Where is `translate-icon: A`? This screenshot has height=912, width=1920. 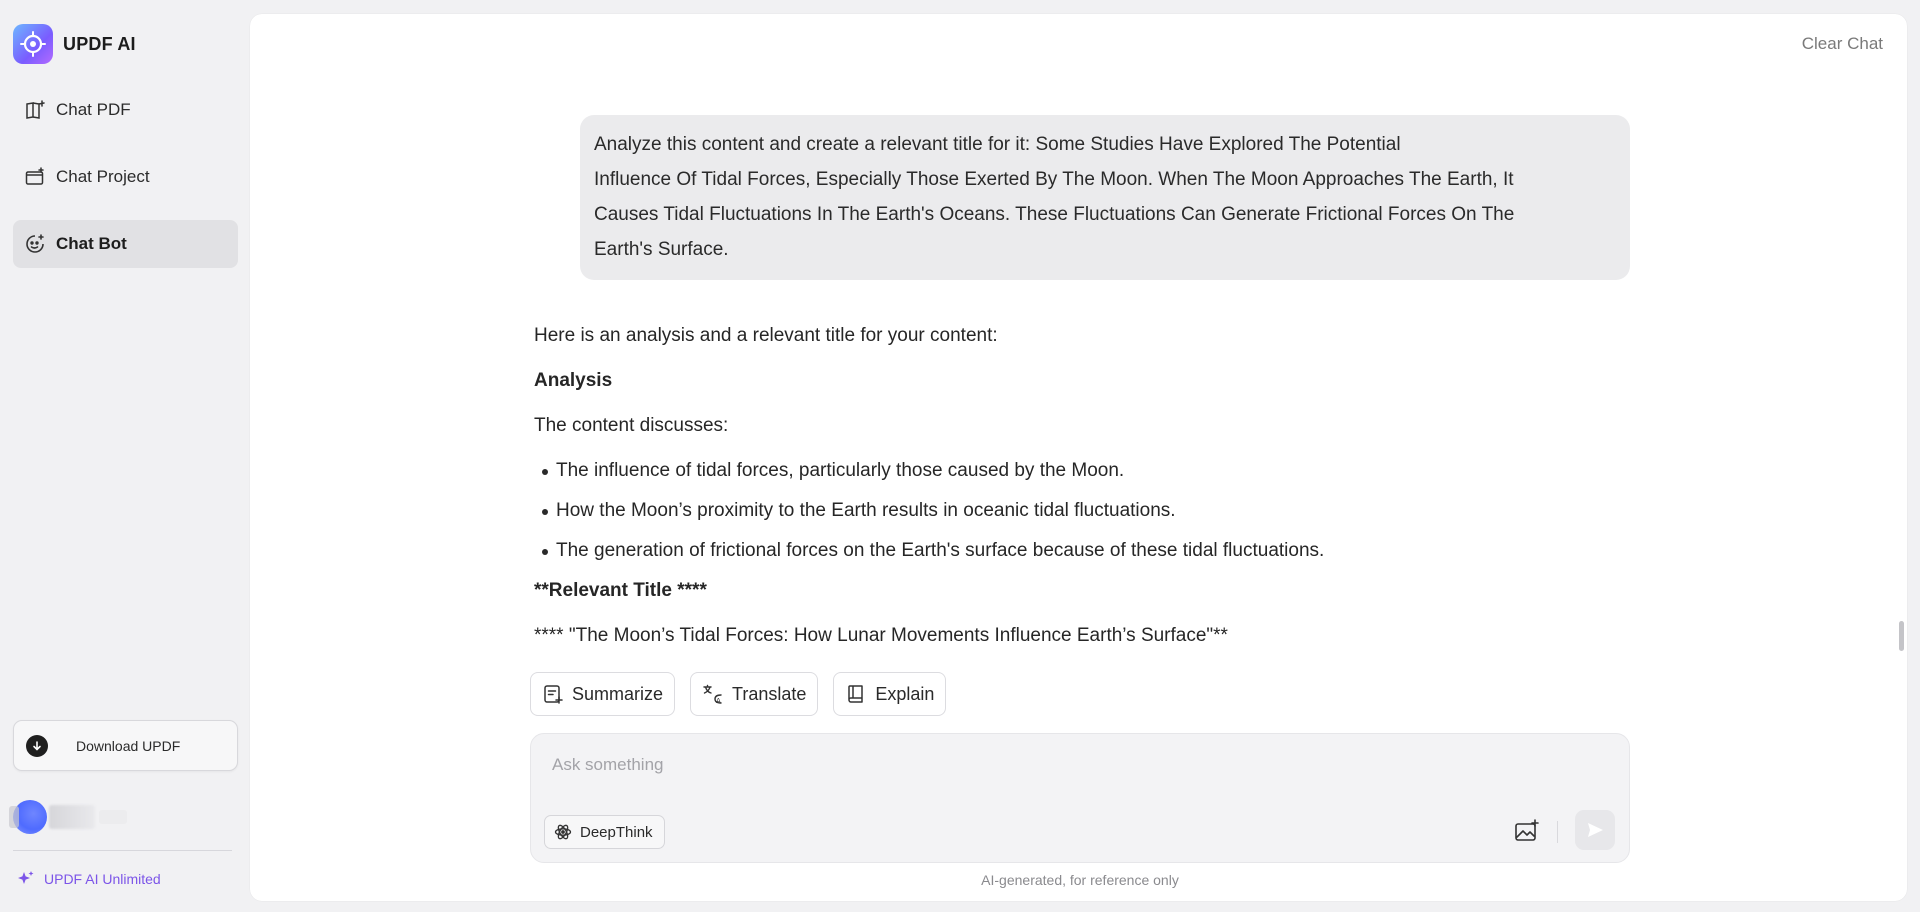 translate-icon: A is located at coordinates (713, 694).